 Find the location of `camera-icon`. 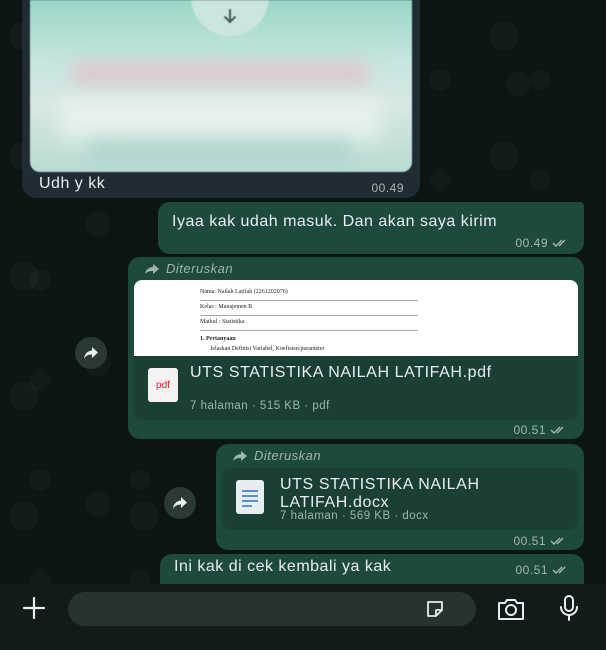

camera-icon is located at coordinates (511, 609).